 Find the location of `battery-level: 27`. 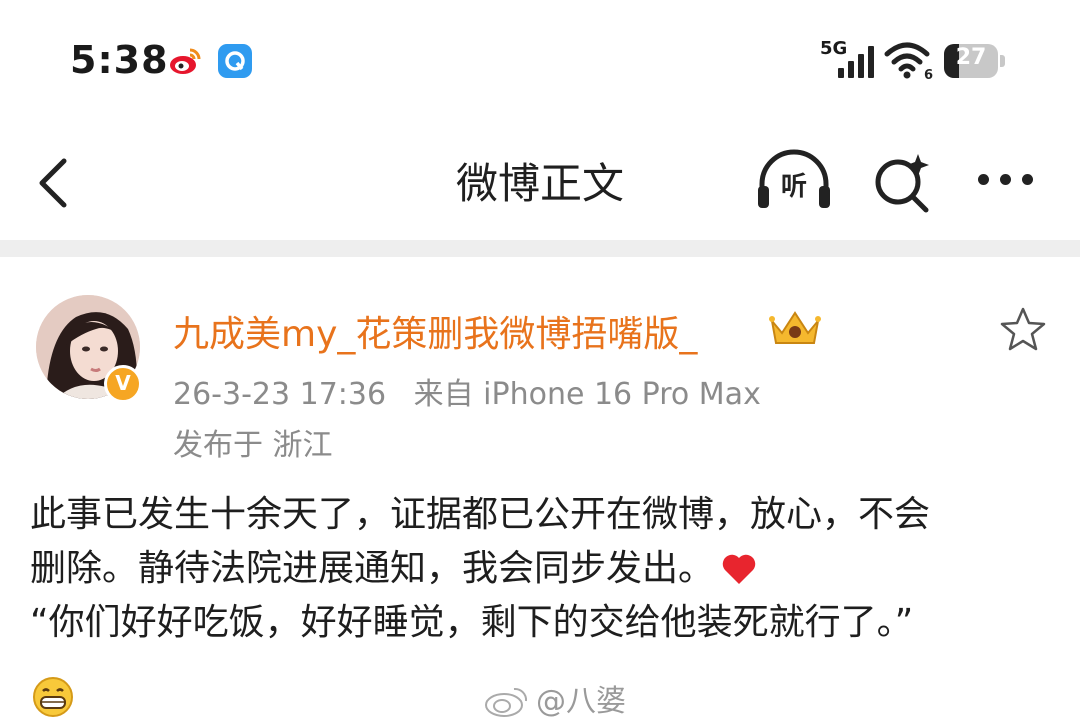

battery-level: 27 is located at coordinates (971, 57).